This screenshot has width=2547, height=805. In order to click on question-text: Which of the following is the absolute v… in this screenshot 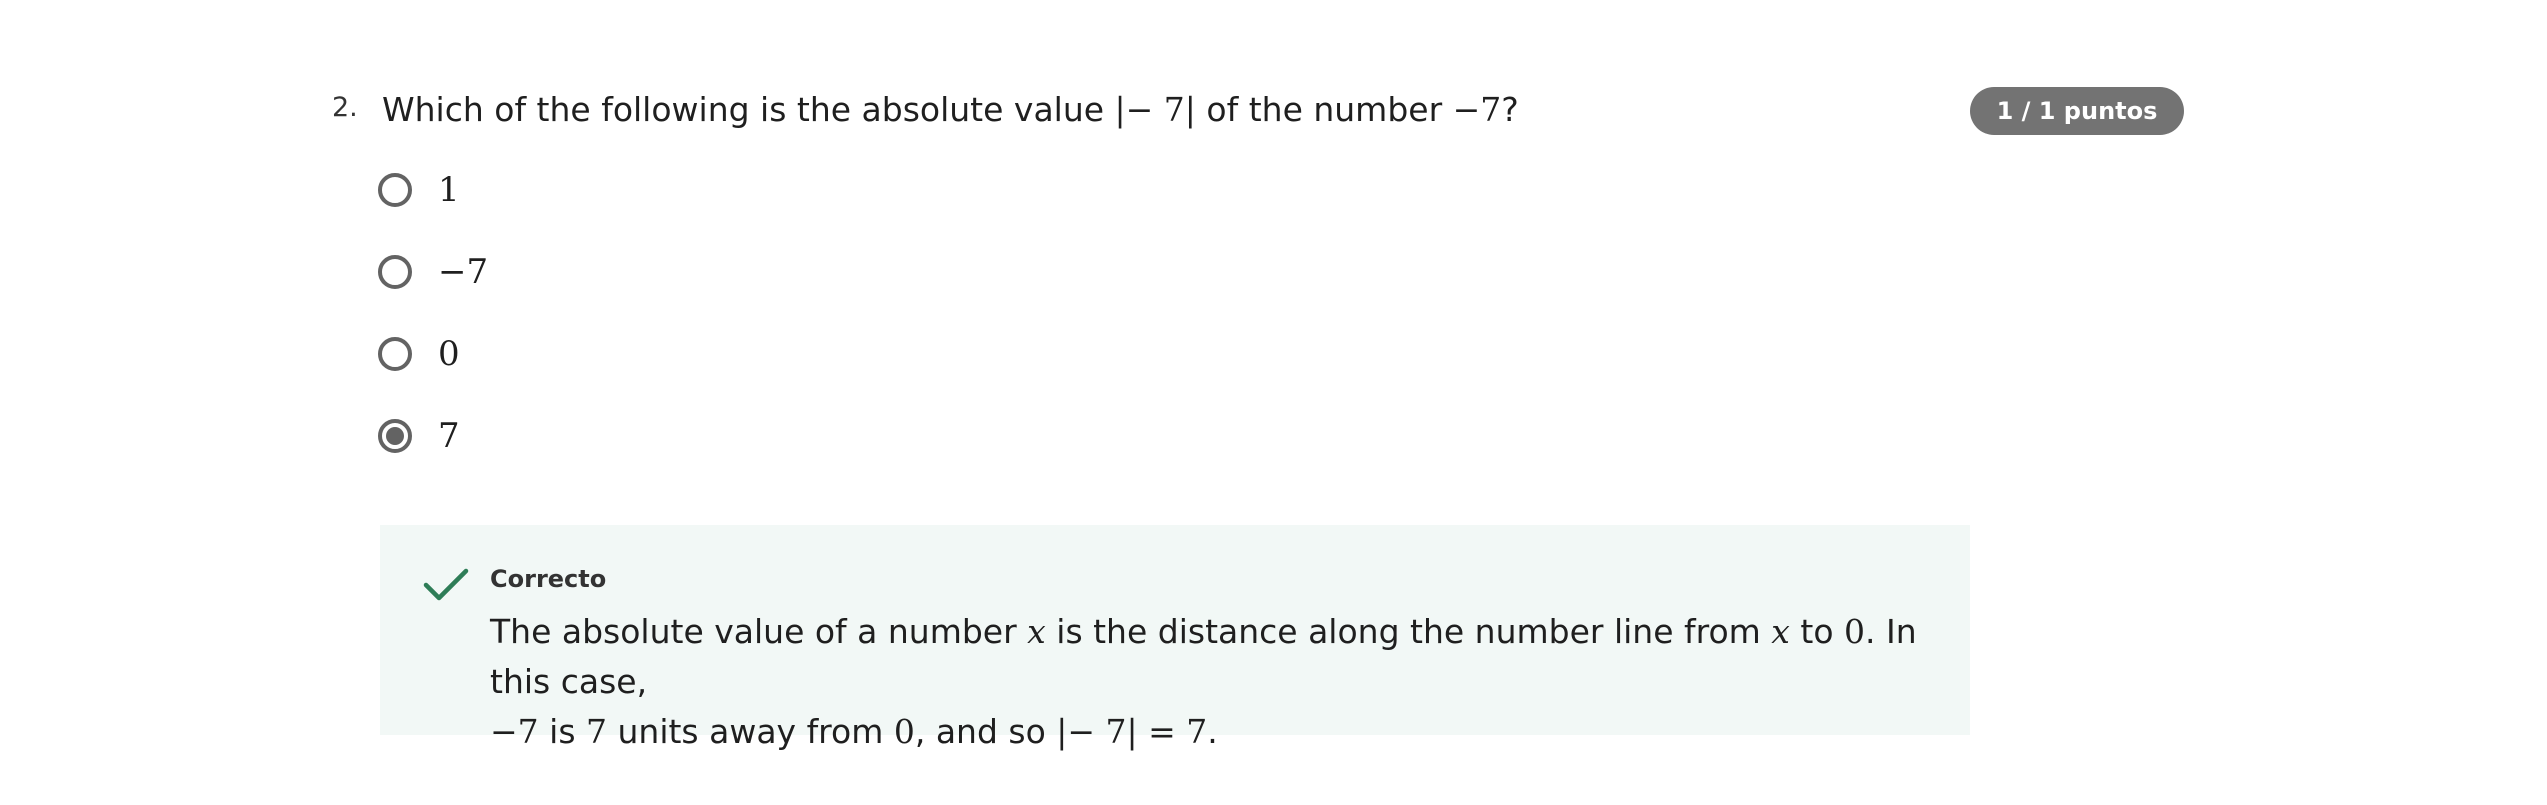, I will do `click(950, 110)`.